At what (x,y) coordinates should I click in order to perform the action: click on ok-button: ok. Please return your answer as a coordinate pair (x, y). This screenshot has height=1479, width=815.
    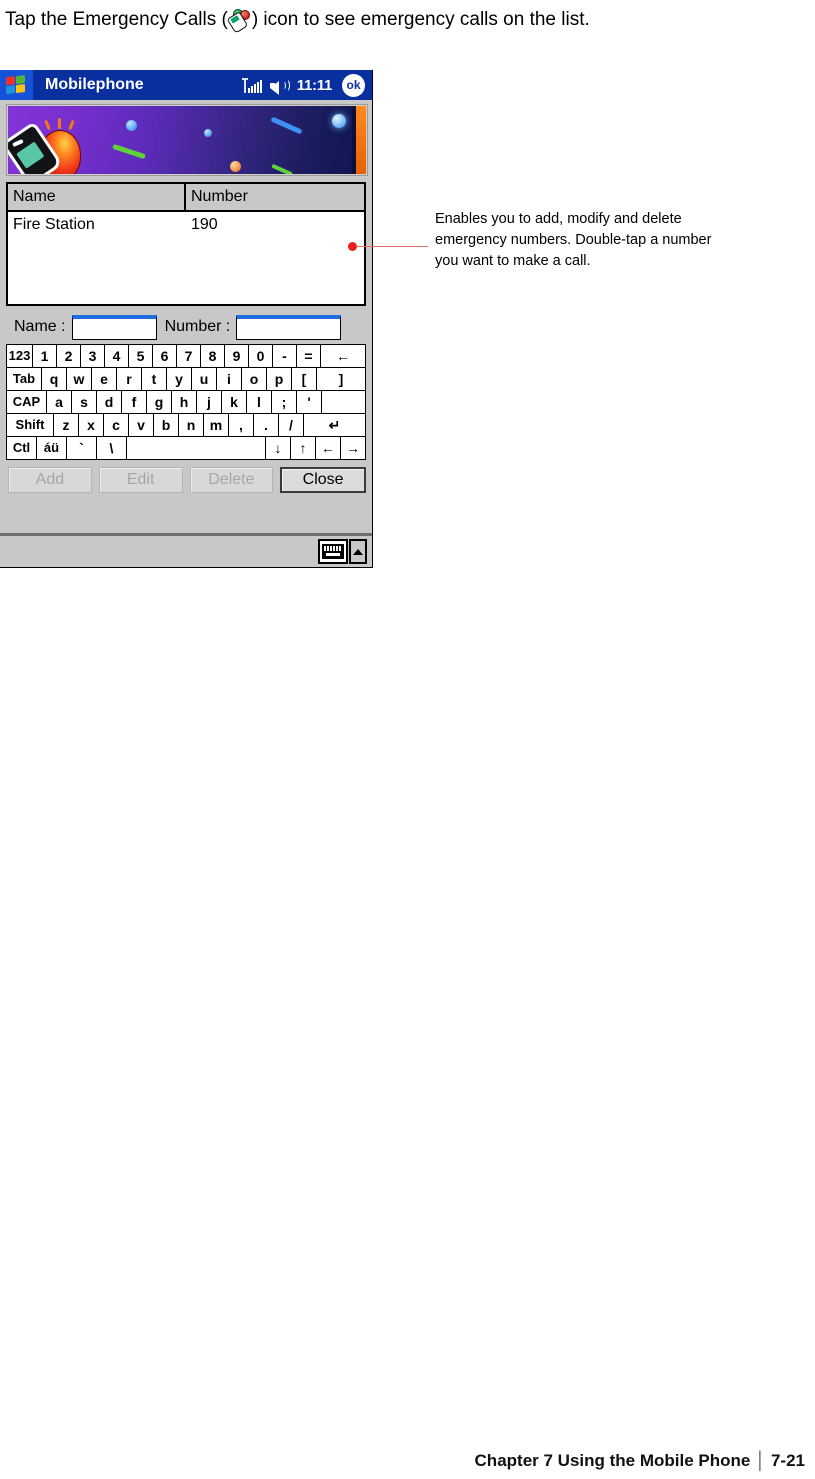
    Looking at the image, I should click on (353, 85).